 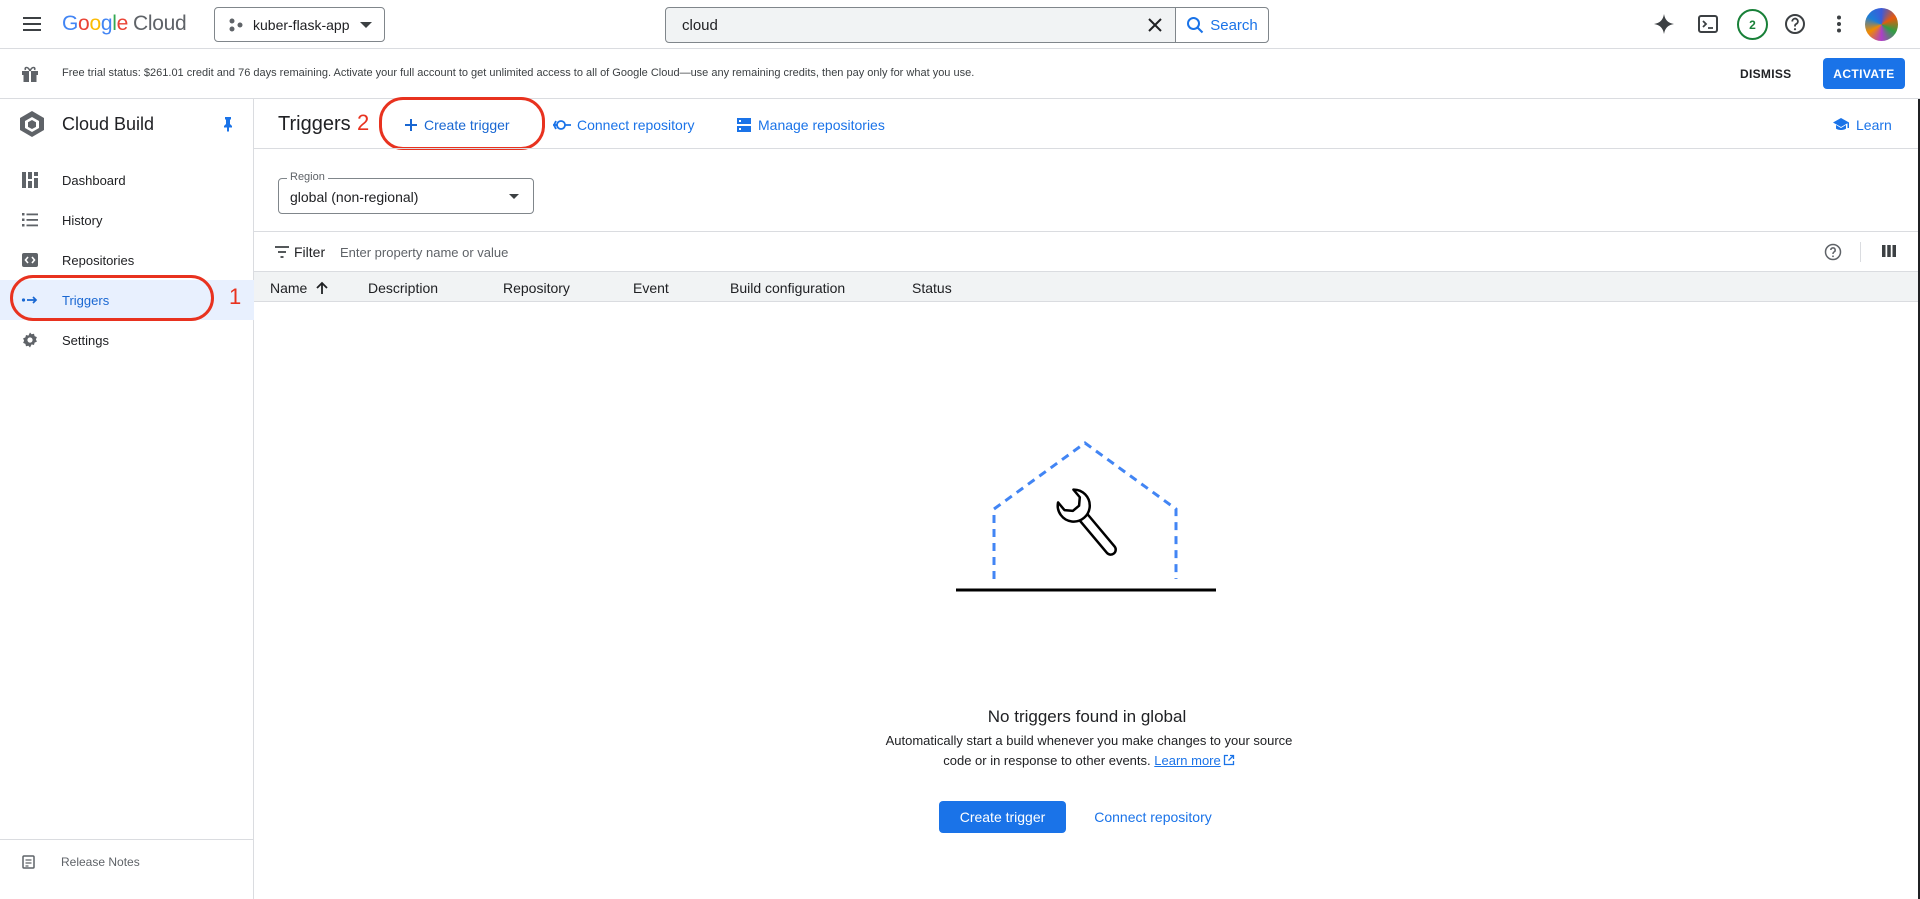 What do you see at coordinates (307, 177) in the screenshot?
I see `region-label: Region` at bounding box center [307, 177].